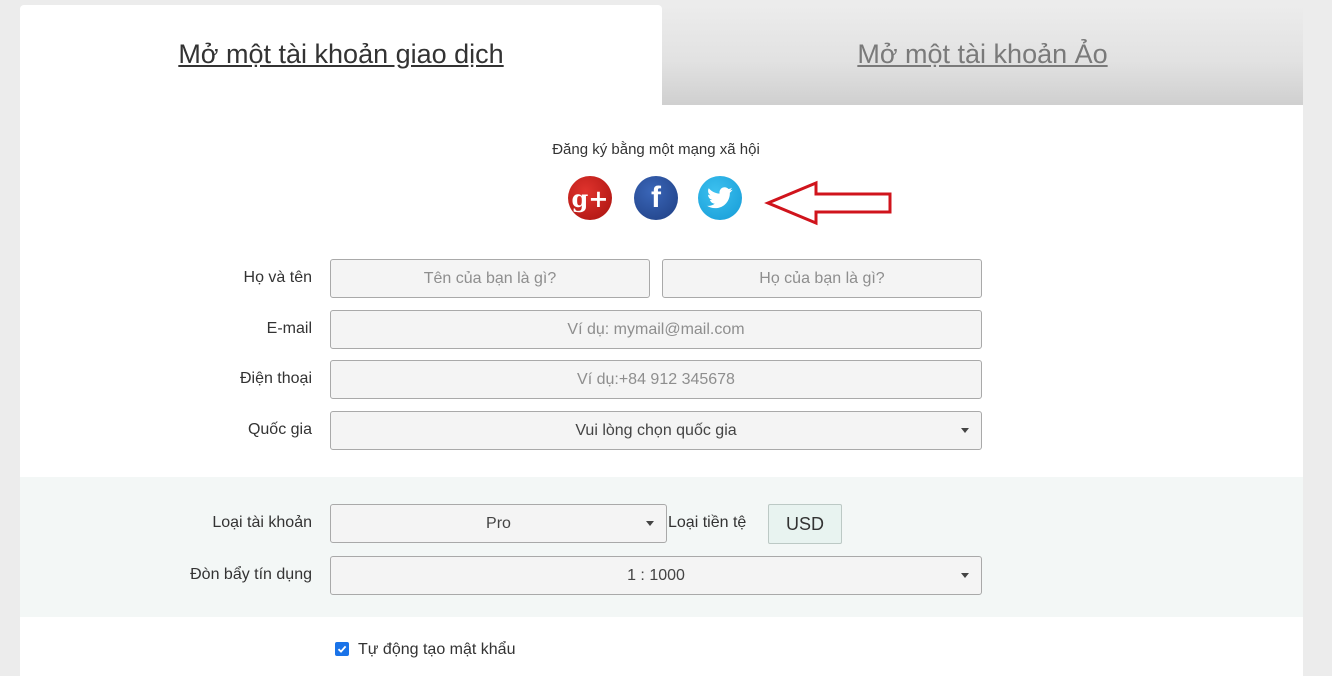 This screenshot has width=1332, height=676. I want to click on country-select: Vui lòng chọn quốc gia, so click(656, 430).